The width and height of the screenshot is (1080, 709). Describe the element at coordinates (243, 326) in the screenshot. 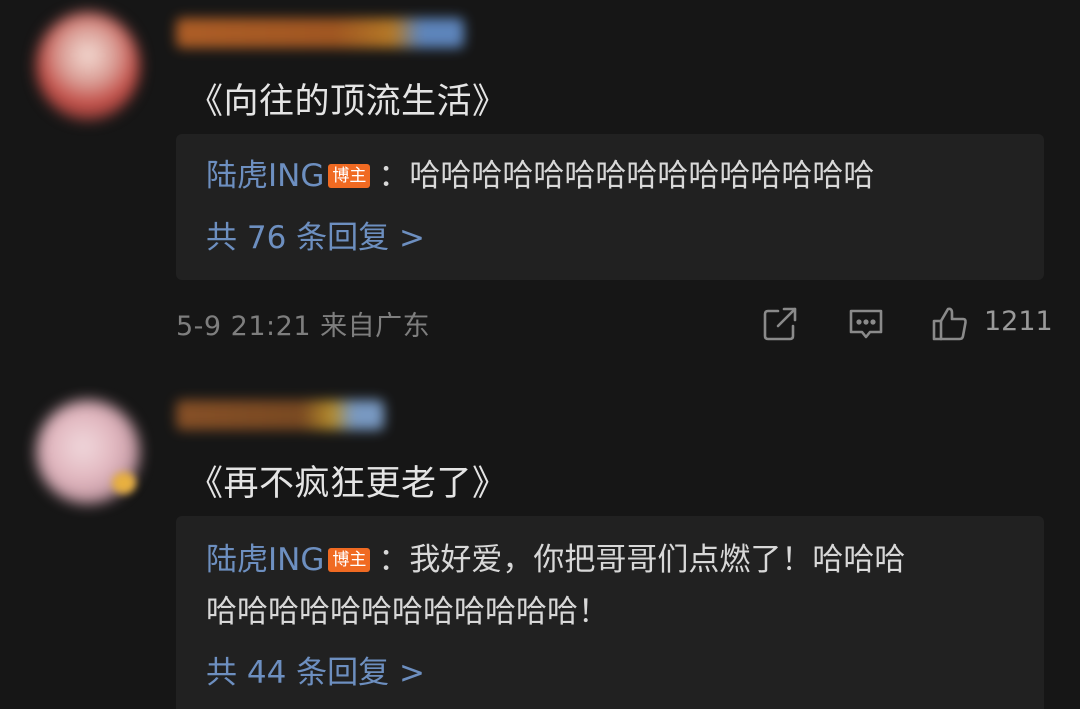

I see `comment-date: 5-9 21:21` at that location.